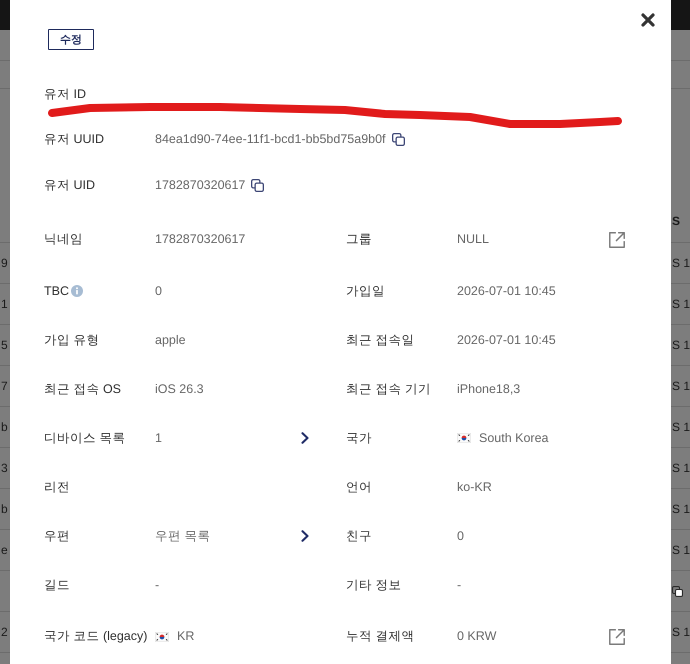 The height and width of the screenshot is (664, 690). What do you see at coordinates (74, 139) in the screenshot?
I see `field-label: 유저 UUID` at bounding box center [74, 139].